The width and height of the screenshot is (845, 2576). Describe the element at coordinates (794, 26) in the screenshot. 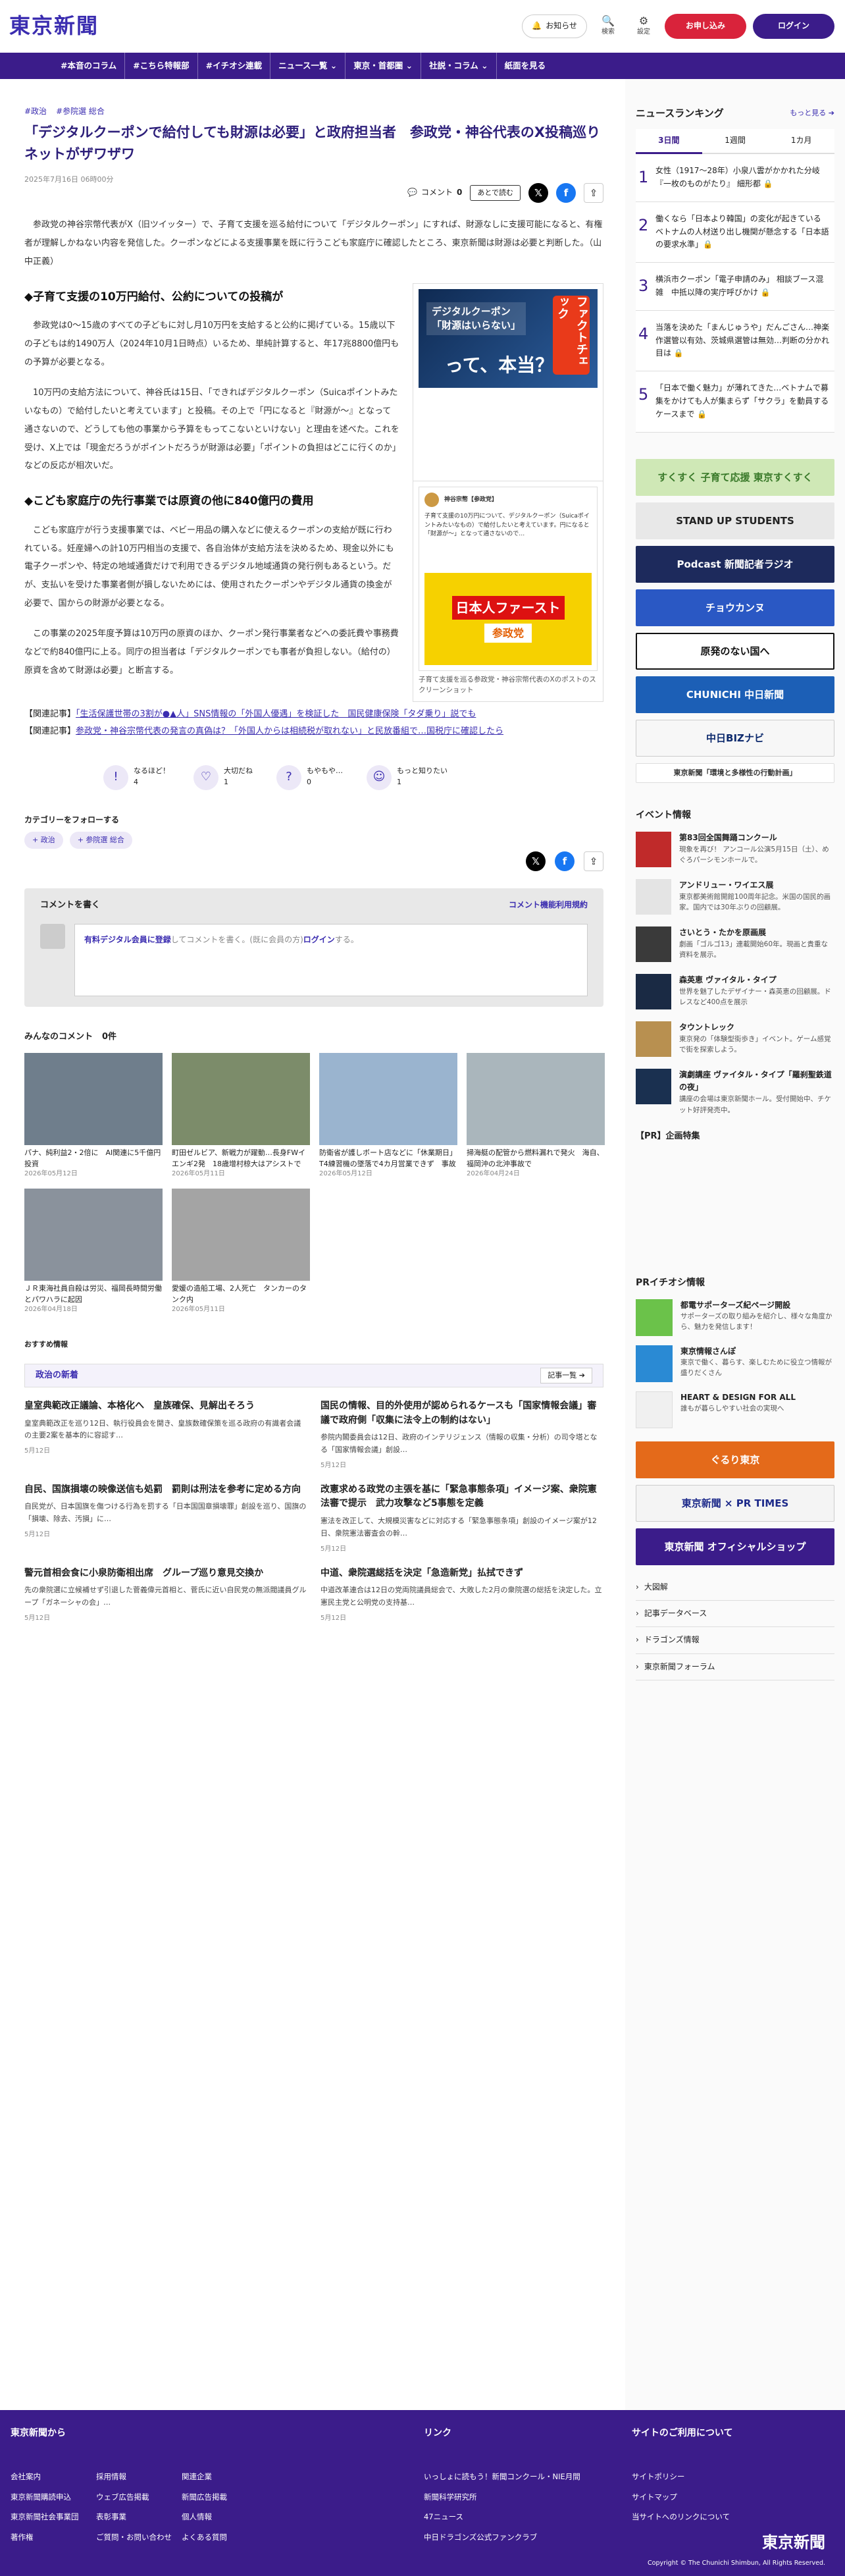

I see `login-button: ログイン` at that location.